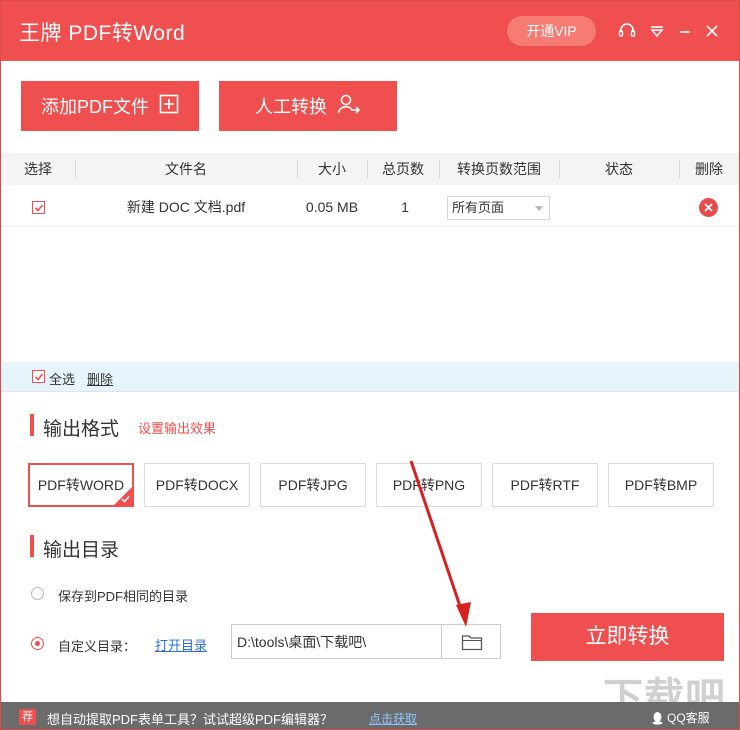 The image size is (740, 730). I want to click on custom-dir-label: 自定义目录：, so click(97, 646).